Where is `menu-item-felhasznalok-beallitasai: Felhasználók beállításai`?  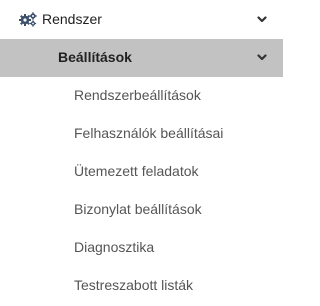
menu-item-felhasznalok-beallitasai: Felhasználók beállításai is located at coordinates (141, 134).